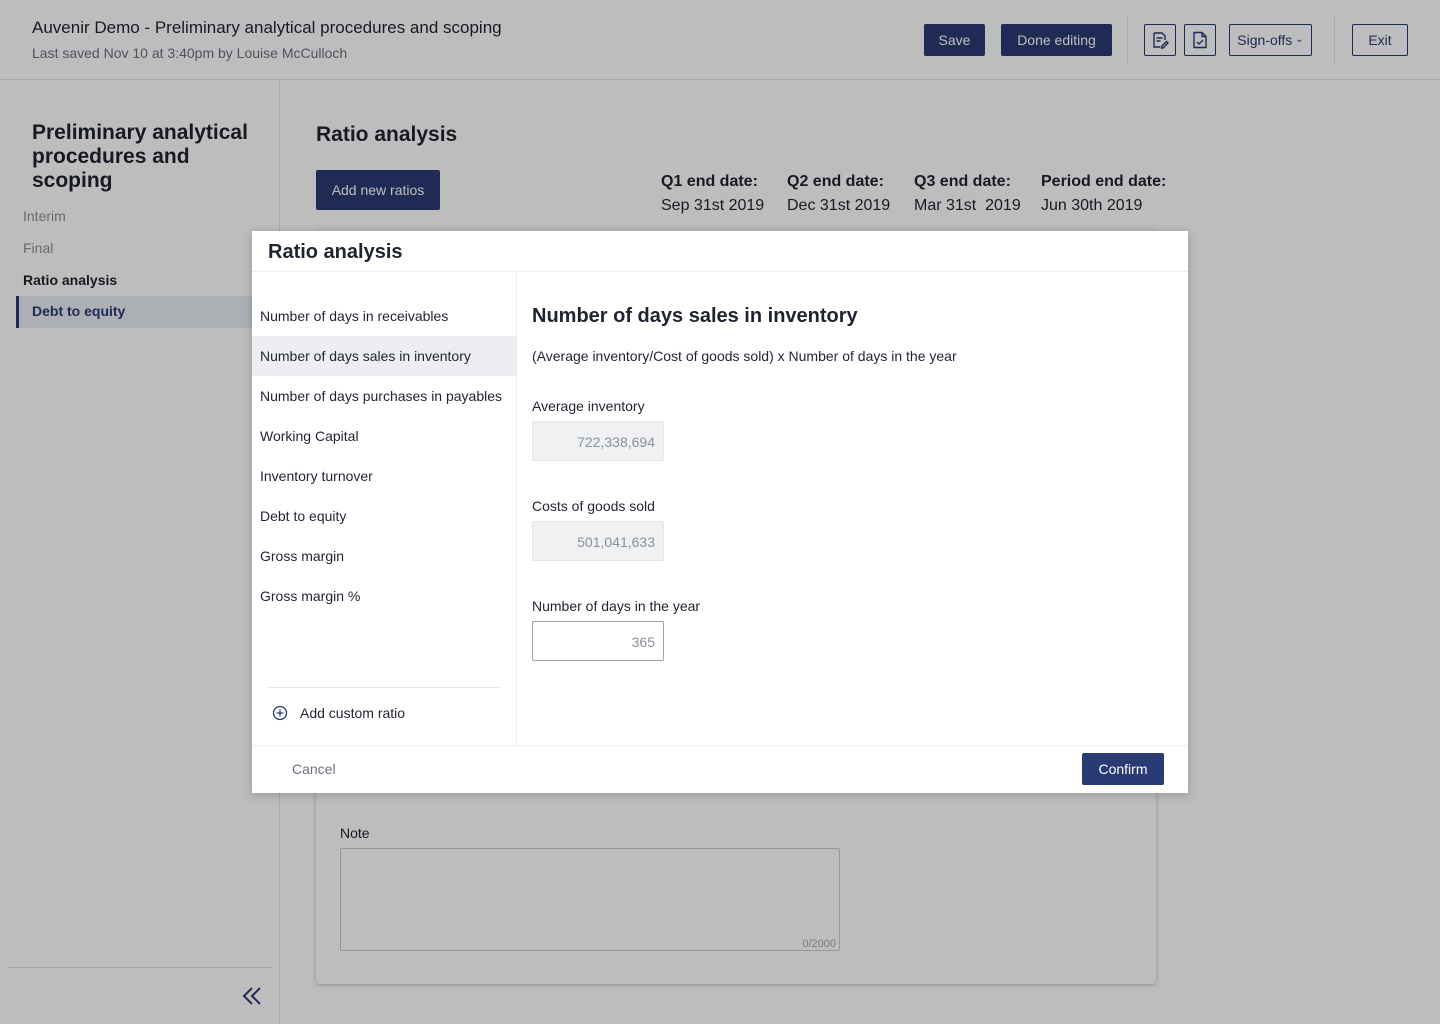 This screenshot has height=1024, width=1440. I want to click on ratio-item-debt-to-equity: Debt to equity, so click(384, 516).